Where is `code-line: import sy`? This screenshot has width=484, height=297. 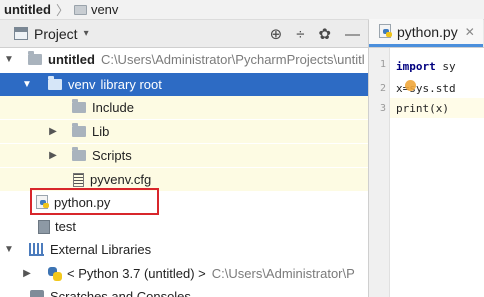 code-line: import sy is located at coordinates (440, 66).